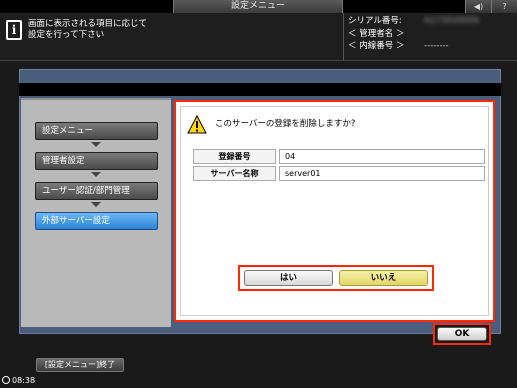 This screenshot has height=388, width=517. What do you see at coordinates (376, 34) in the screenshot?
I see `admin-label: ＜ 管理者名 ＞` at bounding box center [376, 34].